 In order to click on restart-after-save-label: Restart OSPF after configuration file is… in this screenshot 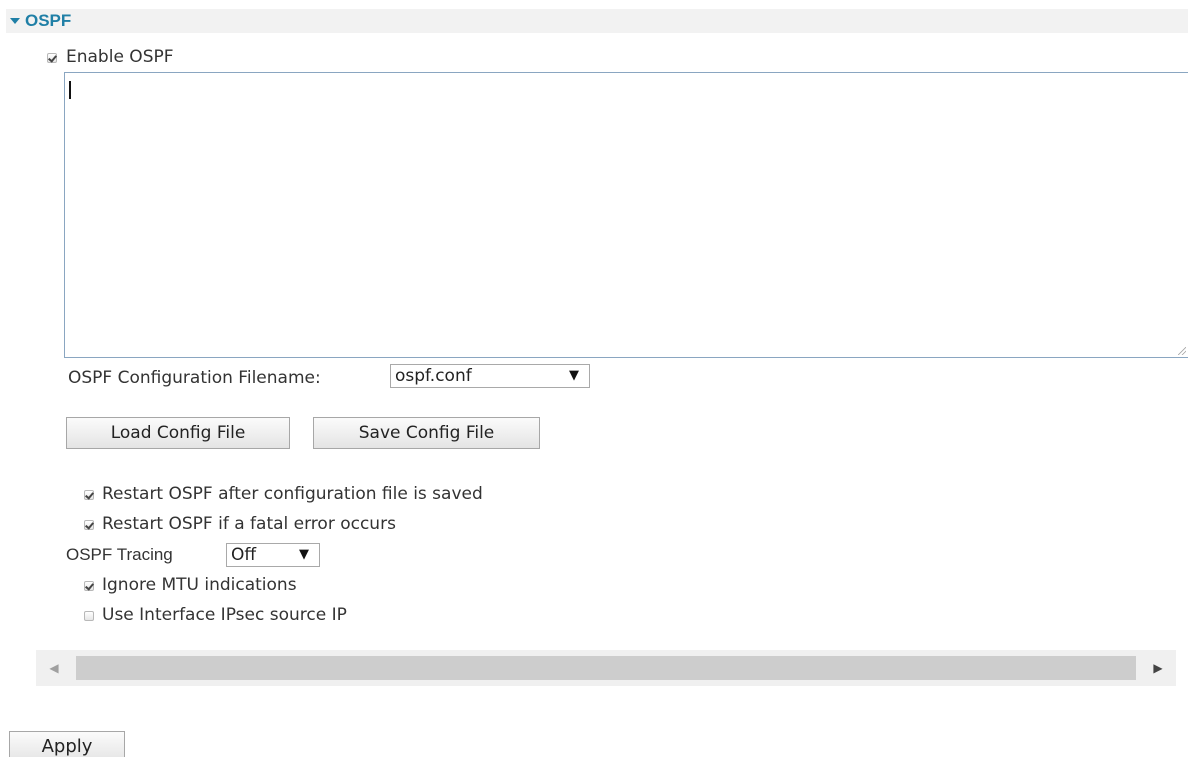, I will do `click(292, 494)`.